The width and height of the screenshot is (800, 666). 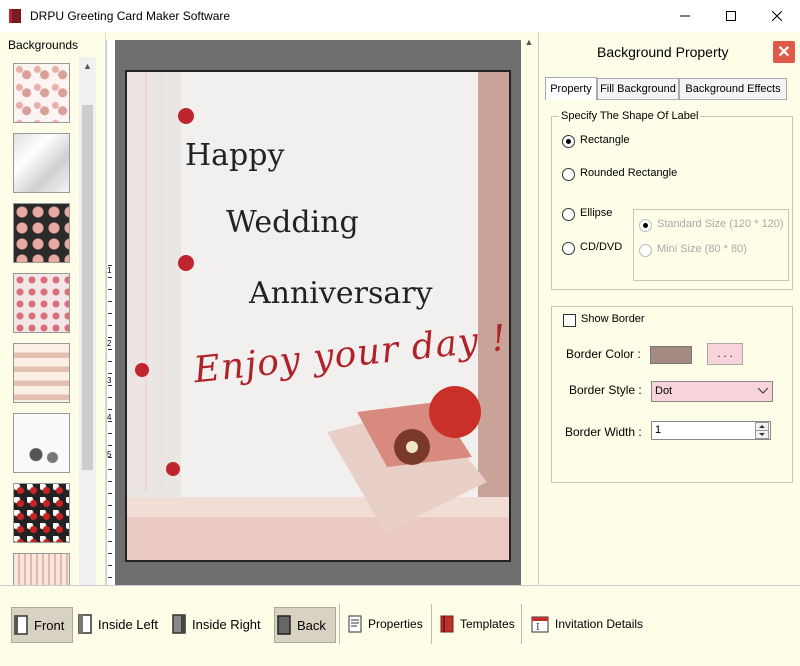 I want to click on scrollbar-thumb, so click(x=87, y=287).